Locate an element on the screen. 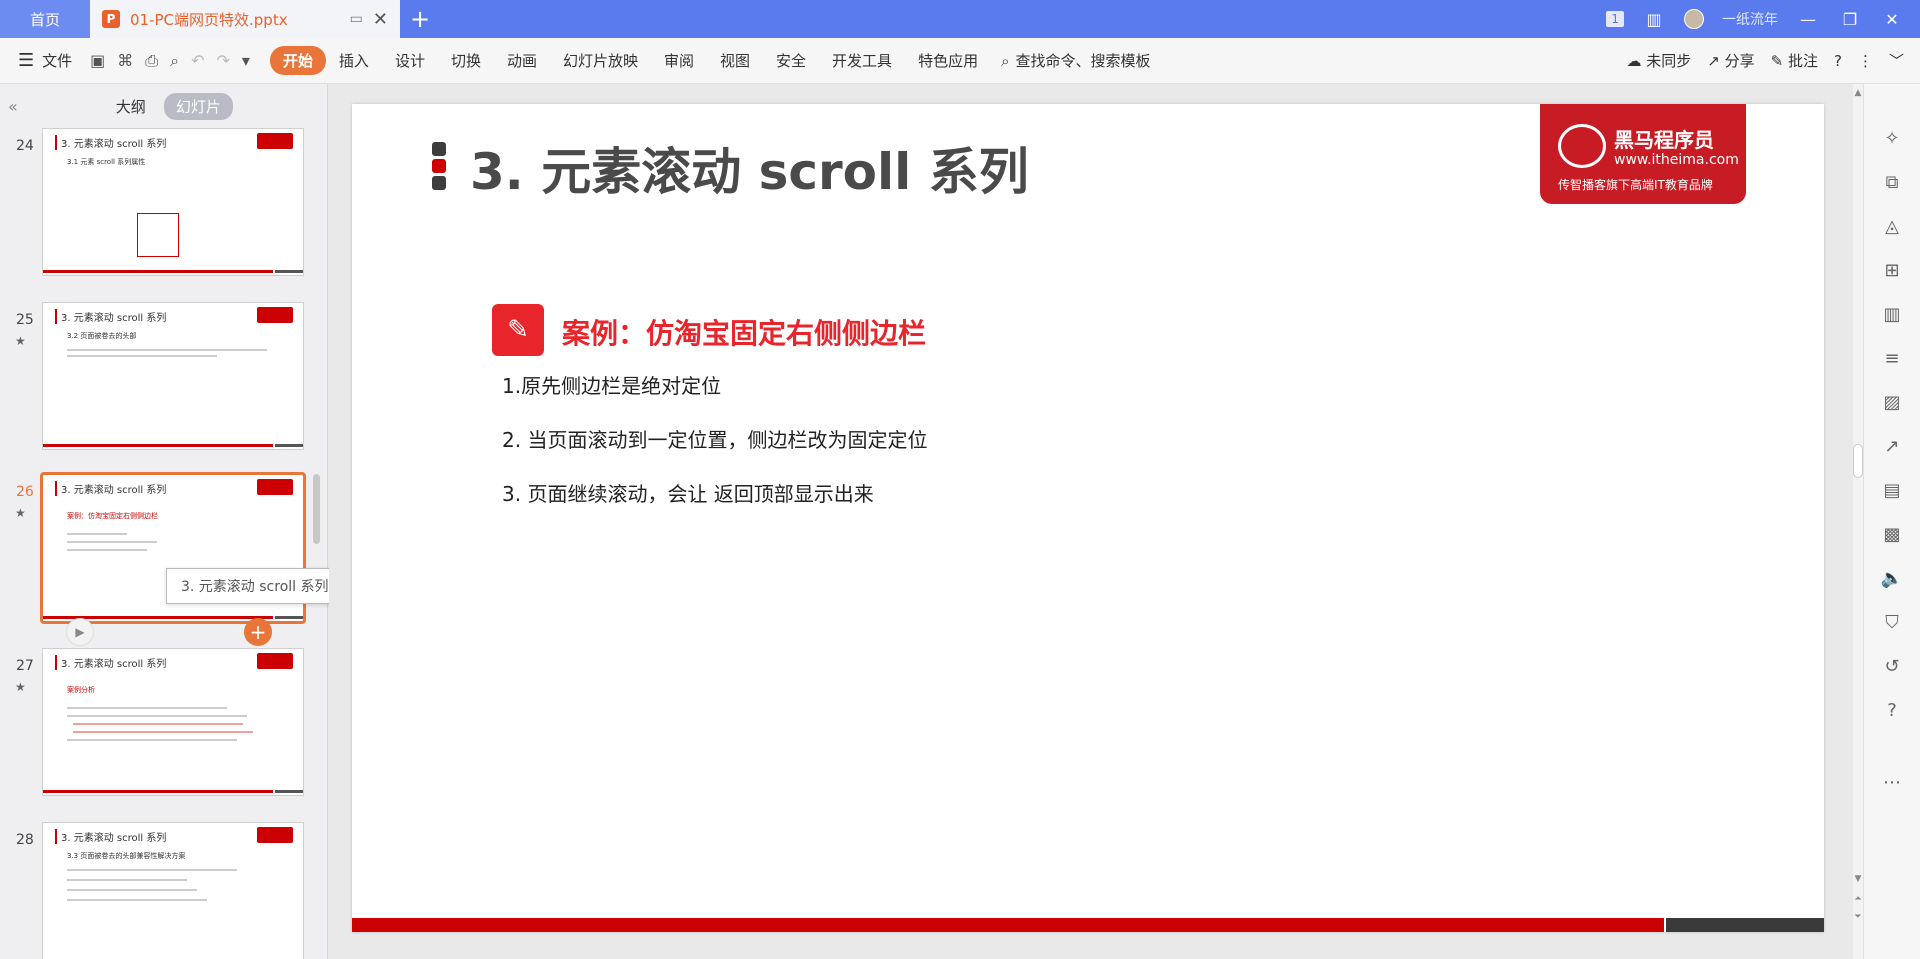  horse-logo-icon is located at coordinates (1582, 146).